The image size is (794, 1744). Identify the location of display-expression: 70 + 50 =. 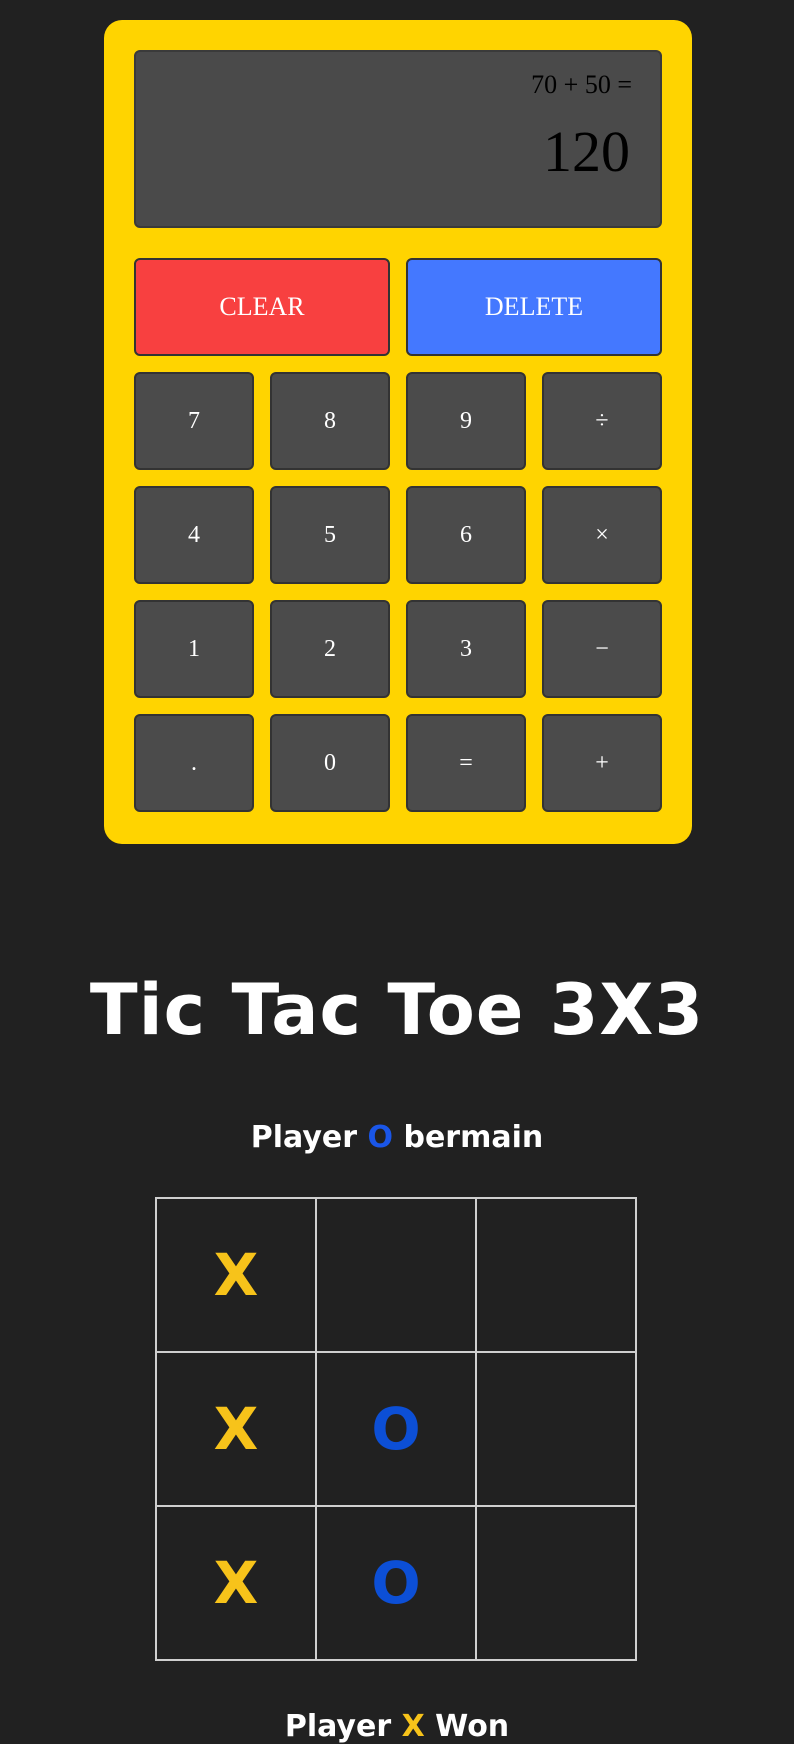
(581, 84).